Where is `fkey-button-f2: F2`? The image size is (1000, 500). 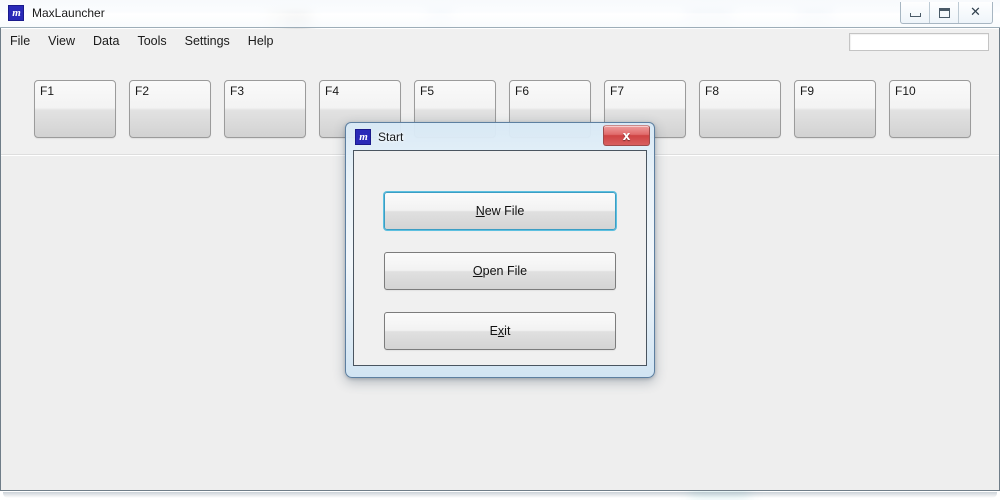
fkey-button-f2: F2 is located at coordinates (170, 109).